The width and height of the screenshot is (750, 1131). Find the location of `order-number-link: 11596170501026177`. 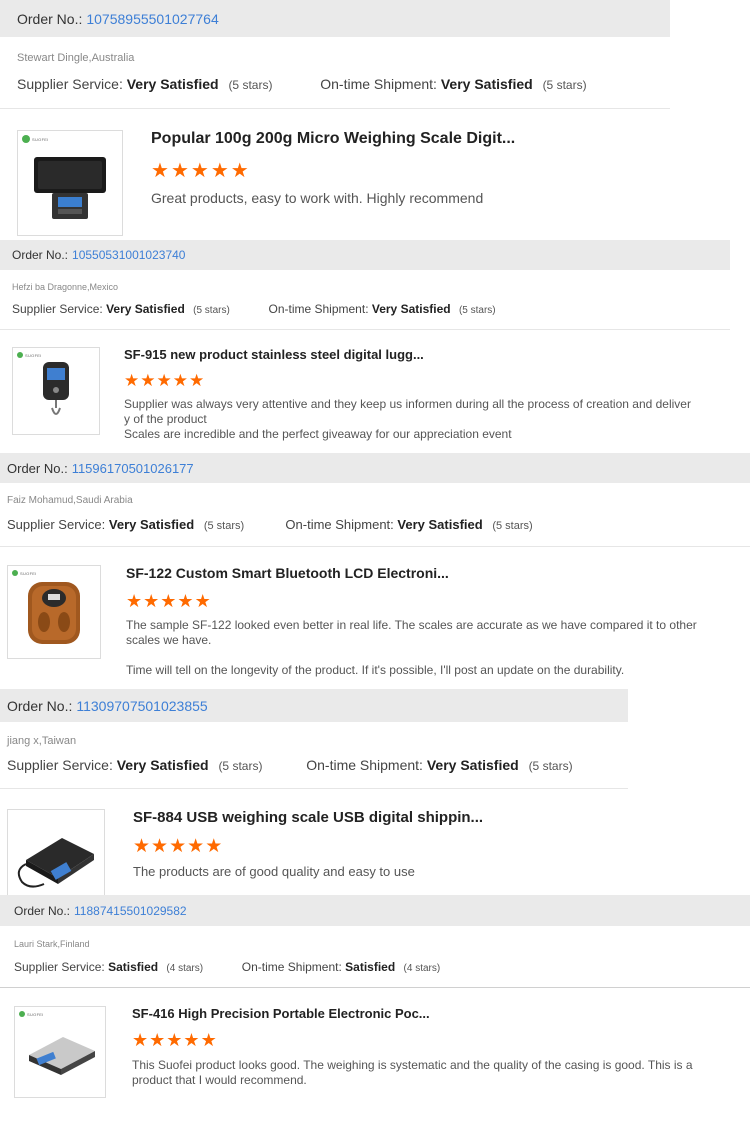

order-number-link: 11596170501026177 is located at coordinates (133, 468).